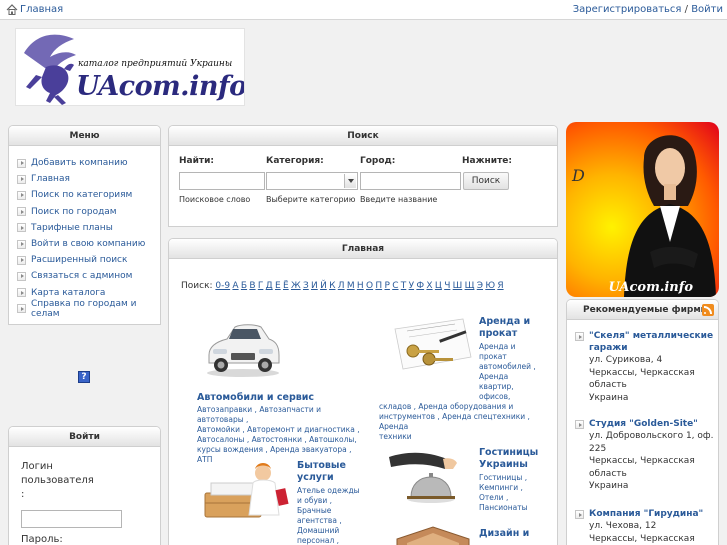 This screenshot has width=727, height=545. Describe the element at coordinates (378, 286) in the screenshot. I see `alphabet-letter: П` at that location.